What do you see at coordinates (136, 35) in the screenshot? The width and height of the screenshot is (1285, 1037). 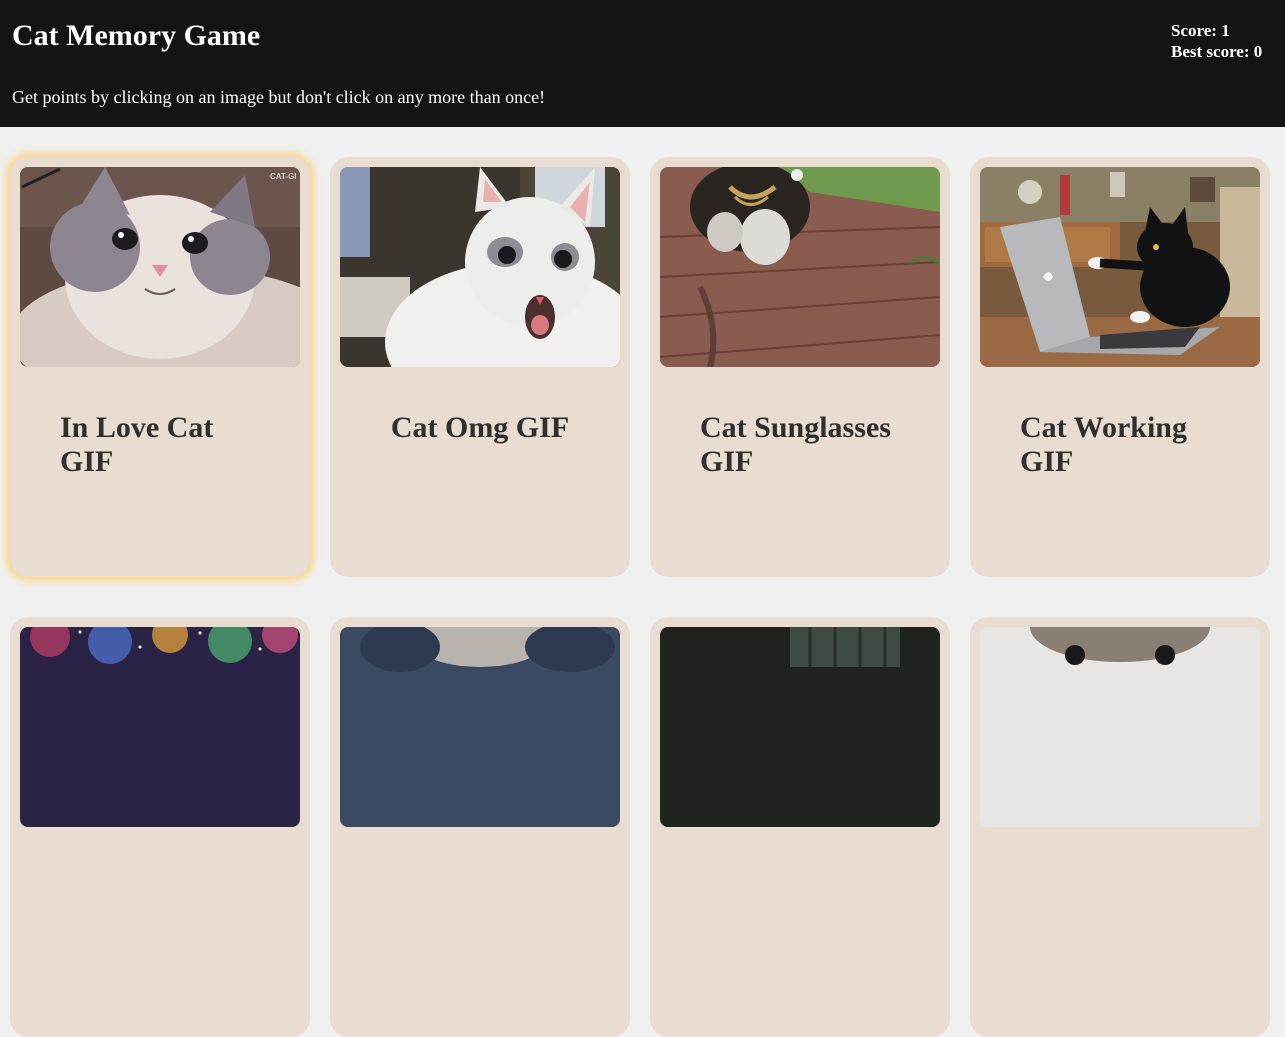 I see `page-title: Cat Memory Game` at bounding box center [136, 35].